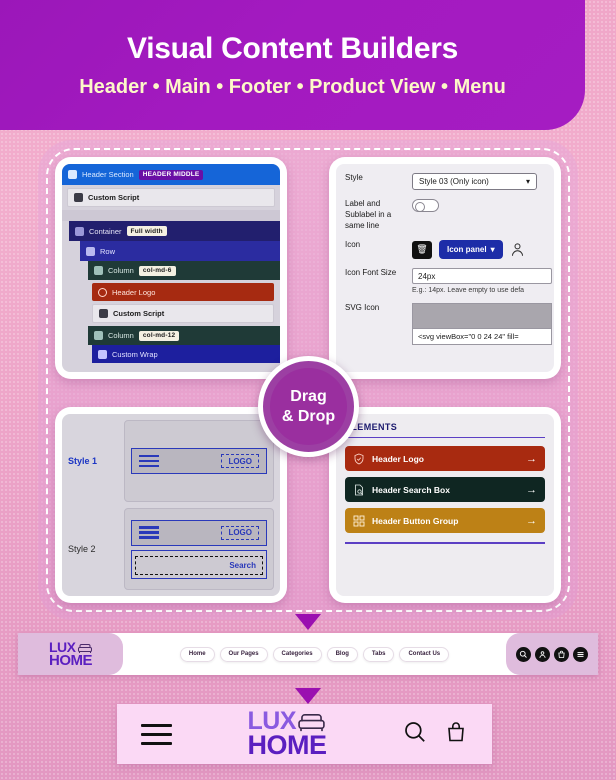 The width and height of the screenshot is (616, 780). Describe the element at coordinates (159, 335) in the screenshot. I see `col-md-12-badge: col-md-12` at that location.